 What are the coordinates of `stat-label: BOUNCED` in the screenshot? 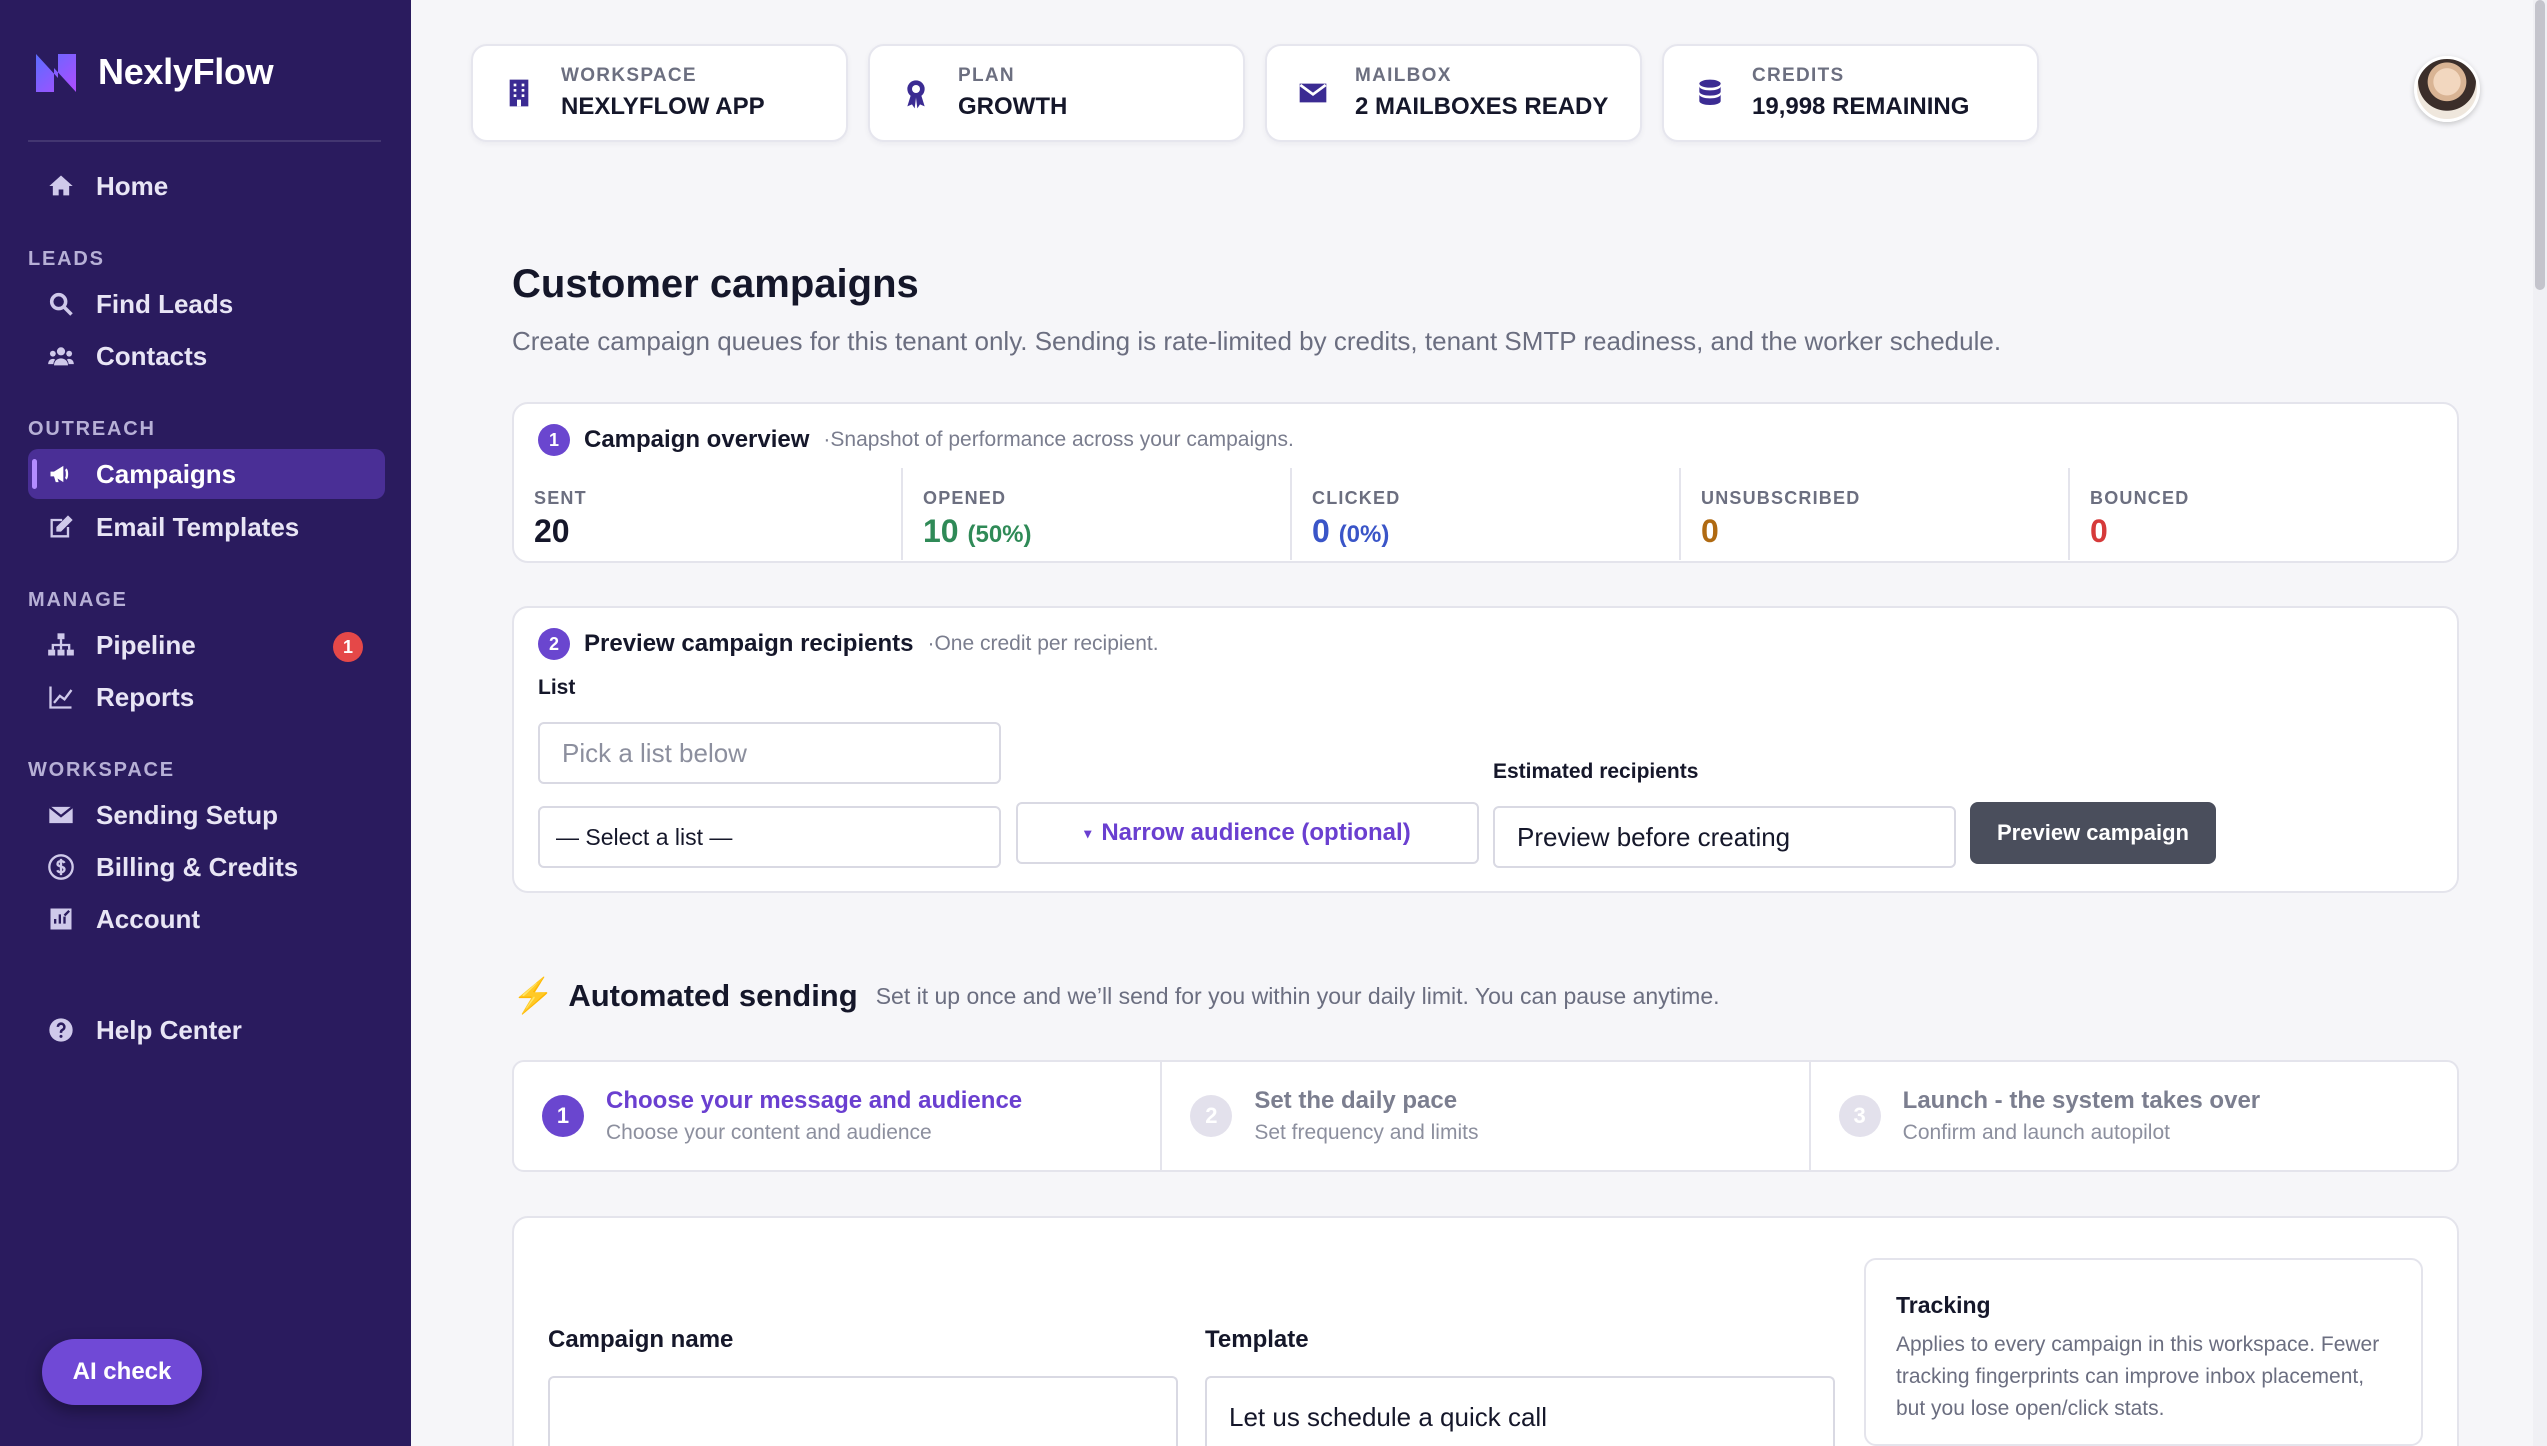 It's located at (2140, 498).